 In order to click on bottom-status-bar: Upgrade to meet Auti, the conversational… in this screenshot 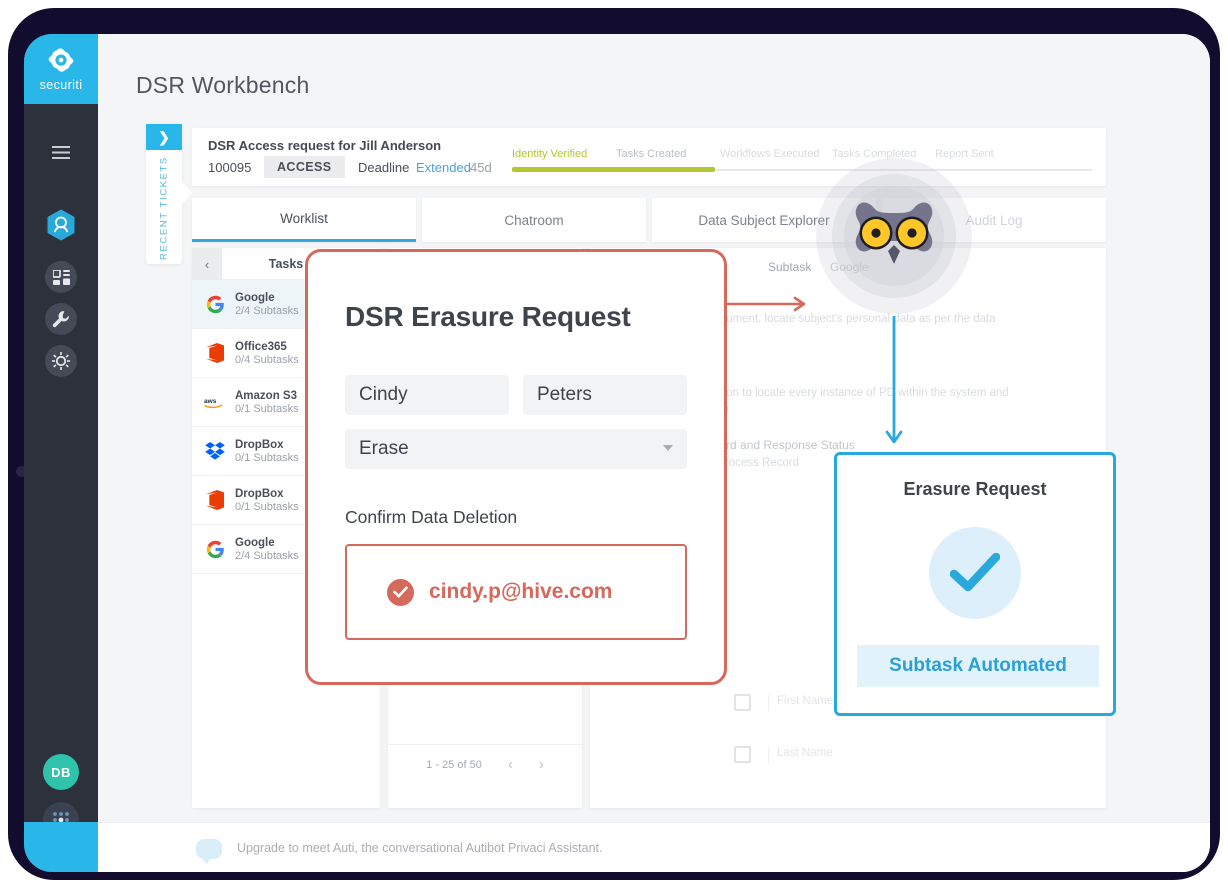, I will do `click(654, 847)`.